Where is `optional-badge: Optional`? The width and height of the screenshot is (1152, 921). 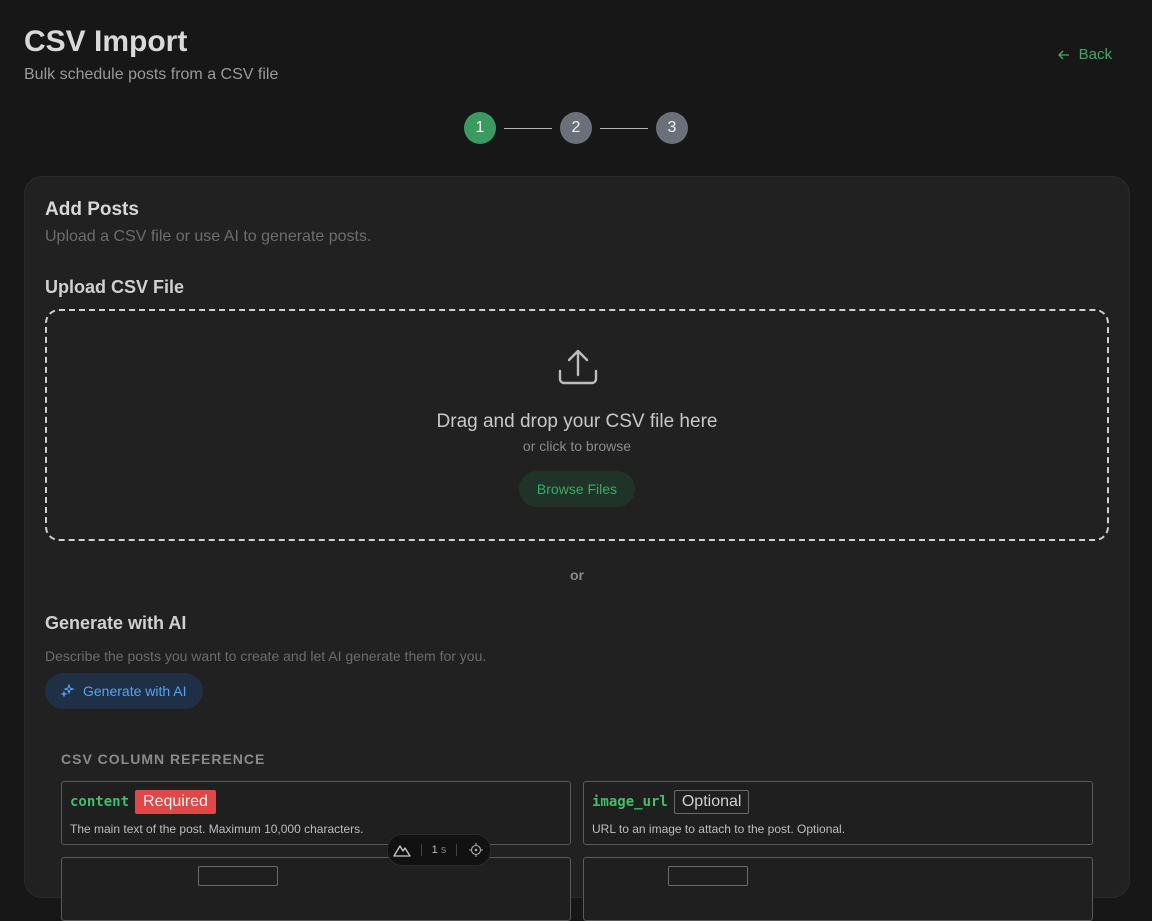
optional-badge: Optional is located at coordinates (711, 802).